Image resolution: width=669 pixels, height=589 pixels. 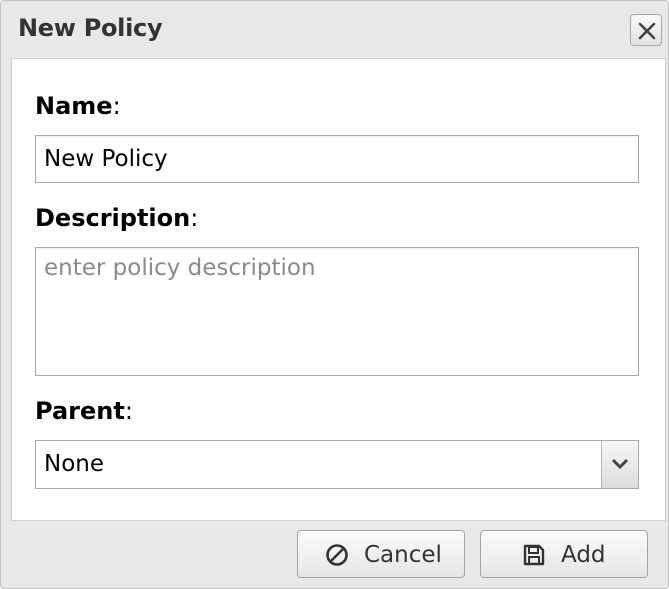 I want to click on chevron-down-icon, so click(x=620, y=464).